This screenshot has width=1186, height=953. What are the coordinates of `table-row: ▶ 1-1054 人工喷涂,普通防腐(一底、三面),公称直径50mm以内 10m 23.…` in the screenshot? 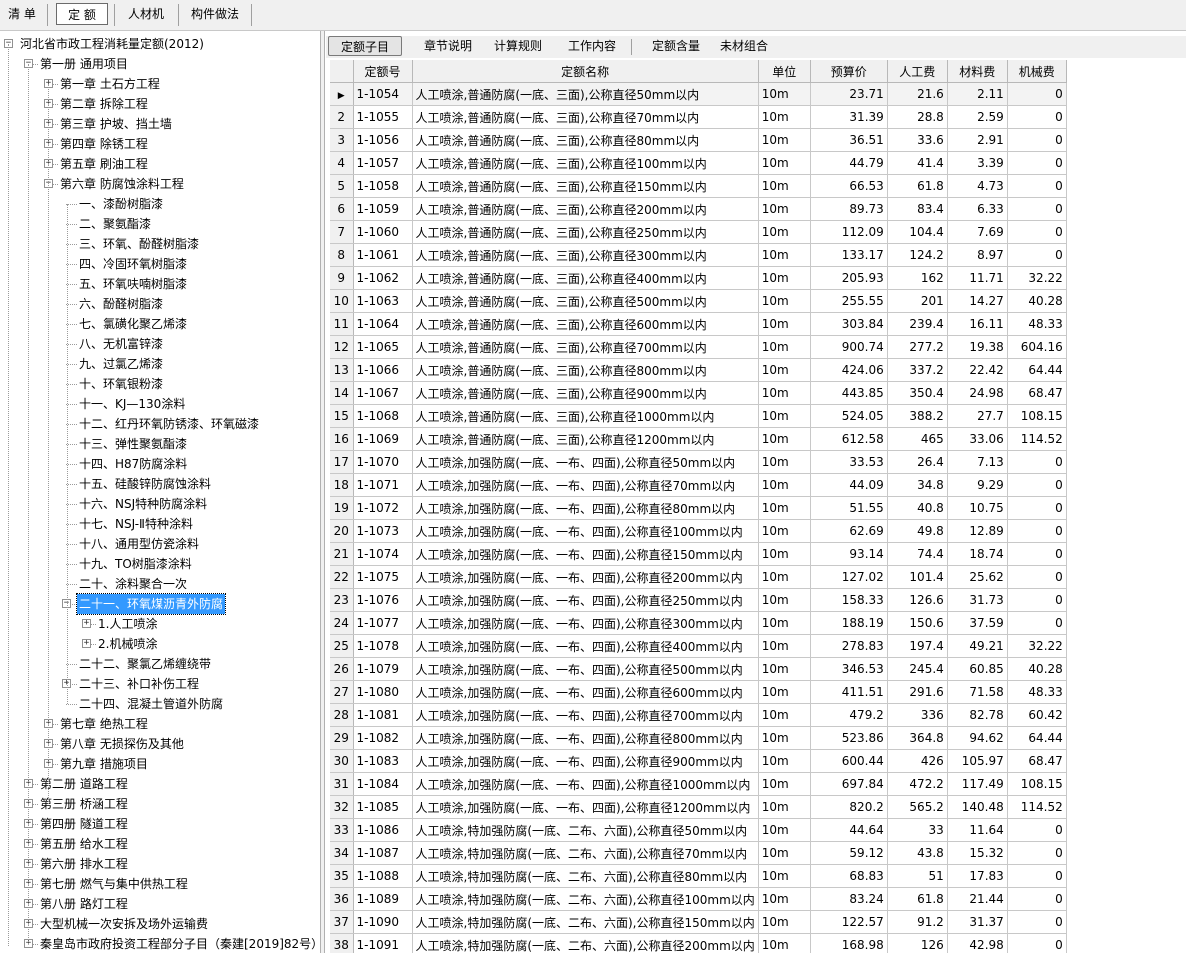 It's located at (698, 94).